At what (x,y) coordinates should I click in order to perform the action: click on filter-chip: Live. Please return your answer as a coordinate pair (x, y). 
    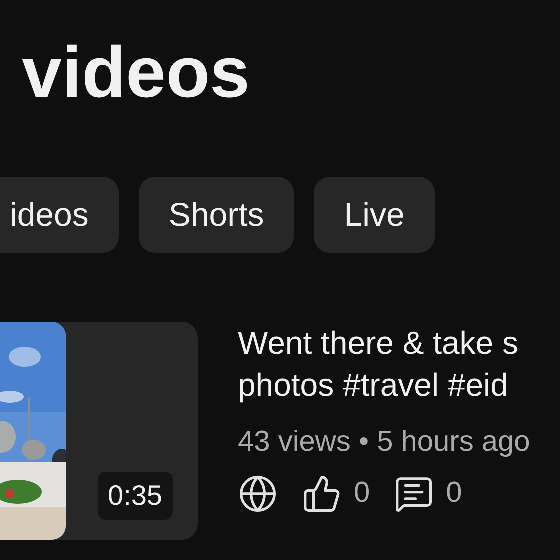
    Looking at the image, I should click on (374, 215).